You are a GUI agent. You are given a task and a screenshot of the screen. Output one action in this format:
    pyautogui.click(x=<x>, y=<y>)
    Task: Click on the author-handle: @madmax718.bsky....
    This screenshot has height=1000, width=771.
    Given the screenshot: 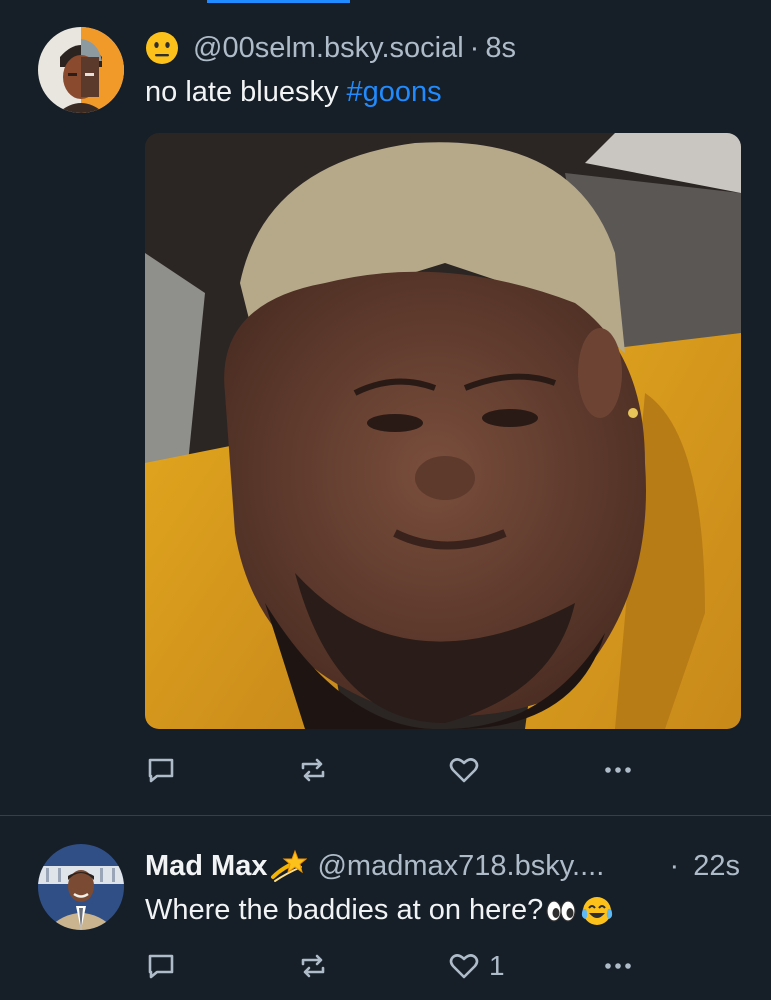 What is the action you would take?
    pyautogui.click(x=460, y=866)
    